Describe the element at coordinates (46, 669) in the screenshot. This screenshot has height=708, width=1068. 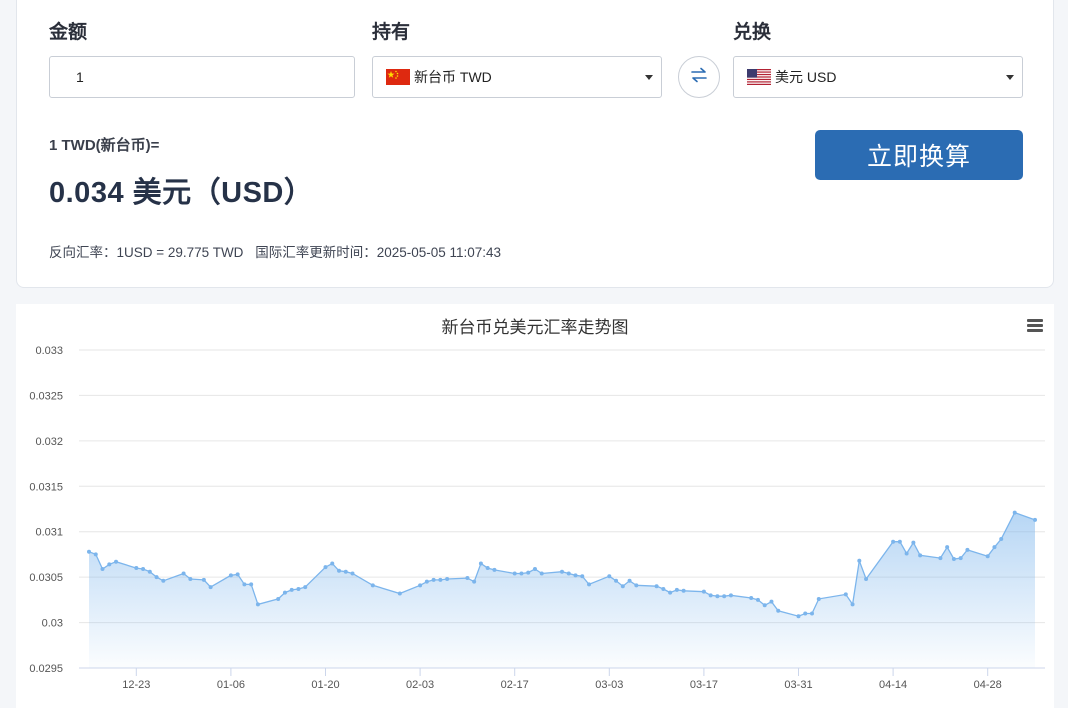
I see `y-tick-label: 0.0295` at that location.